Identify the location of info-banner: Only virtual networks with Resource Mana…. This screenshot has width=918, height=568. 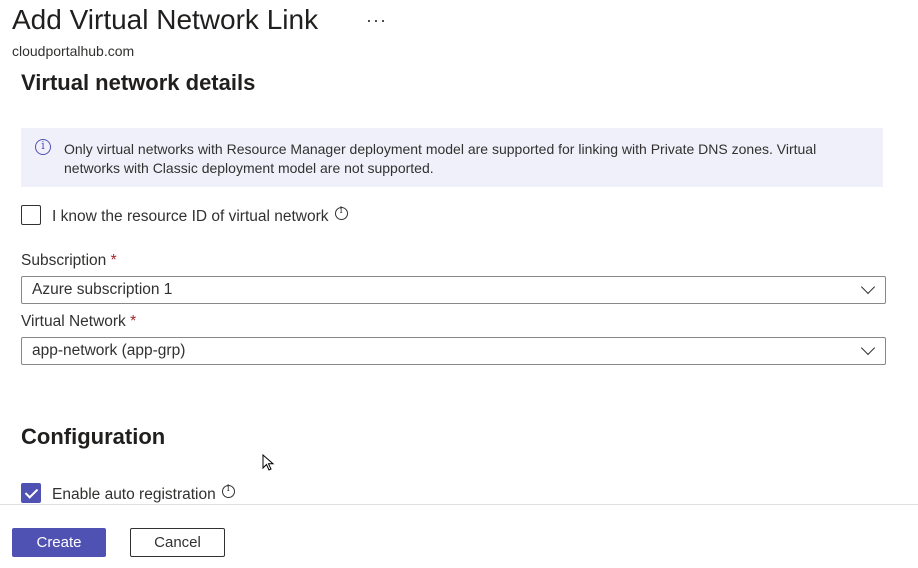
(452, 157).